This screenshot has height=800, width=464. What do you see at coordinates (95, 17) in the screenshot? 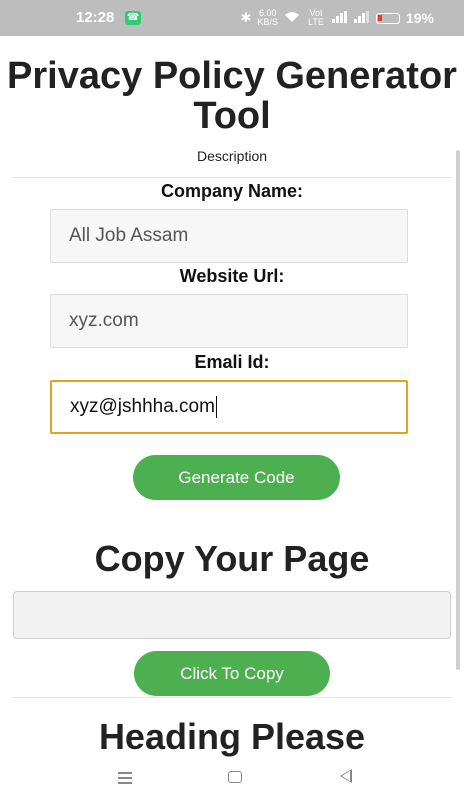
I see `status-time: 12:28` at bounding box center [95, 17].